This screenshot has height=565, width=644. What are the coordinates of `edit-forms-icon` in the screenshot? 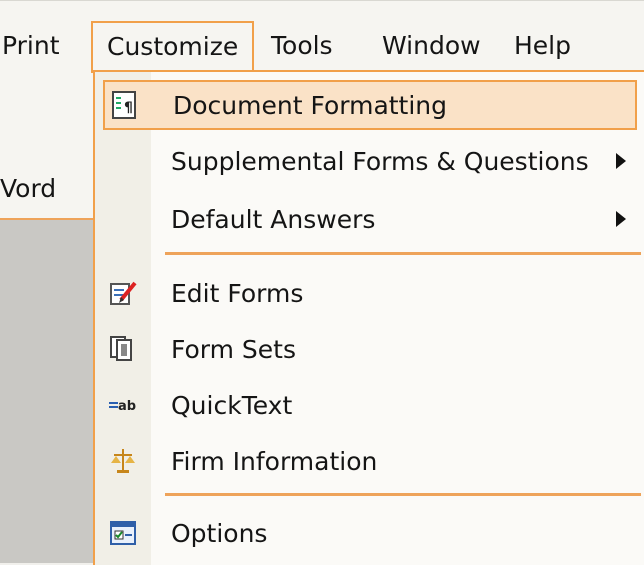 It's located at (123, 293).